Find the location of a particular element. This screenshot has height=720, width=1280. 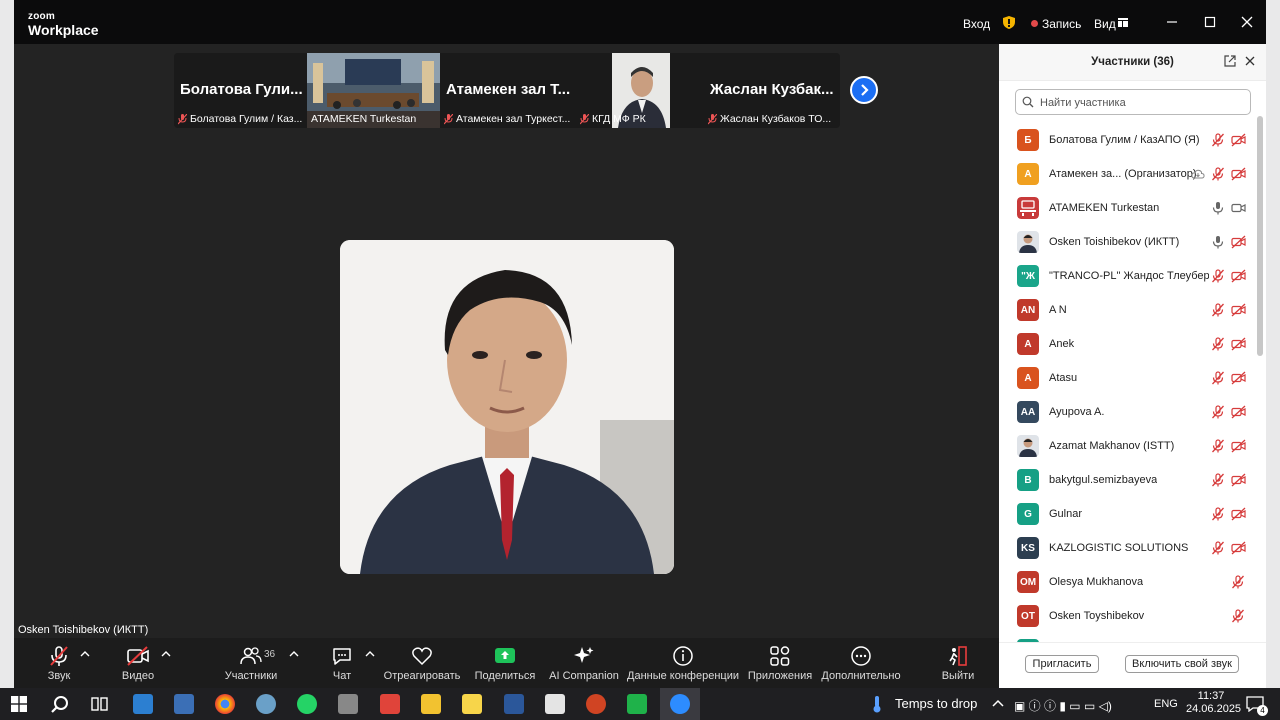

search-box is located at coordinates (1133, 102).